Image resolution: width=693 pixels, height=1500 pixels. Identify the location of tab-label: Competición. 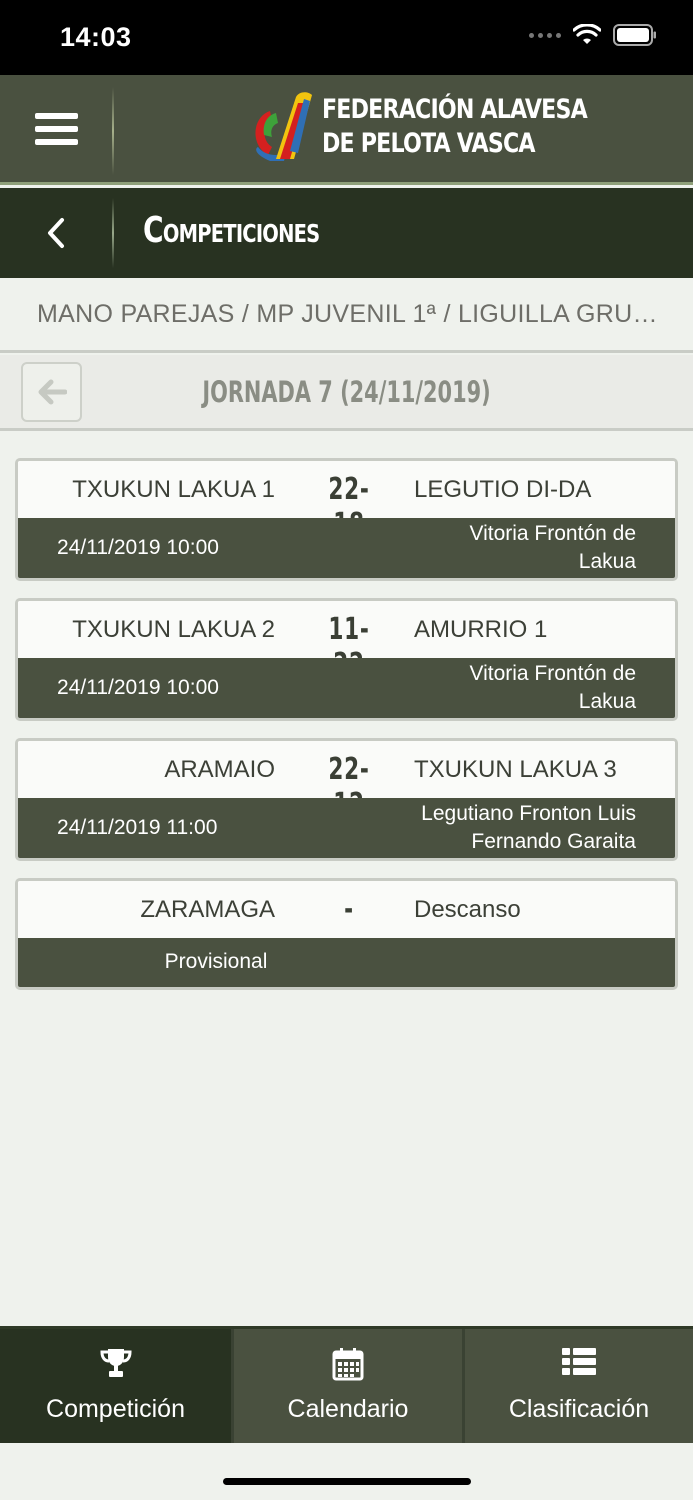
(115, 1409).